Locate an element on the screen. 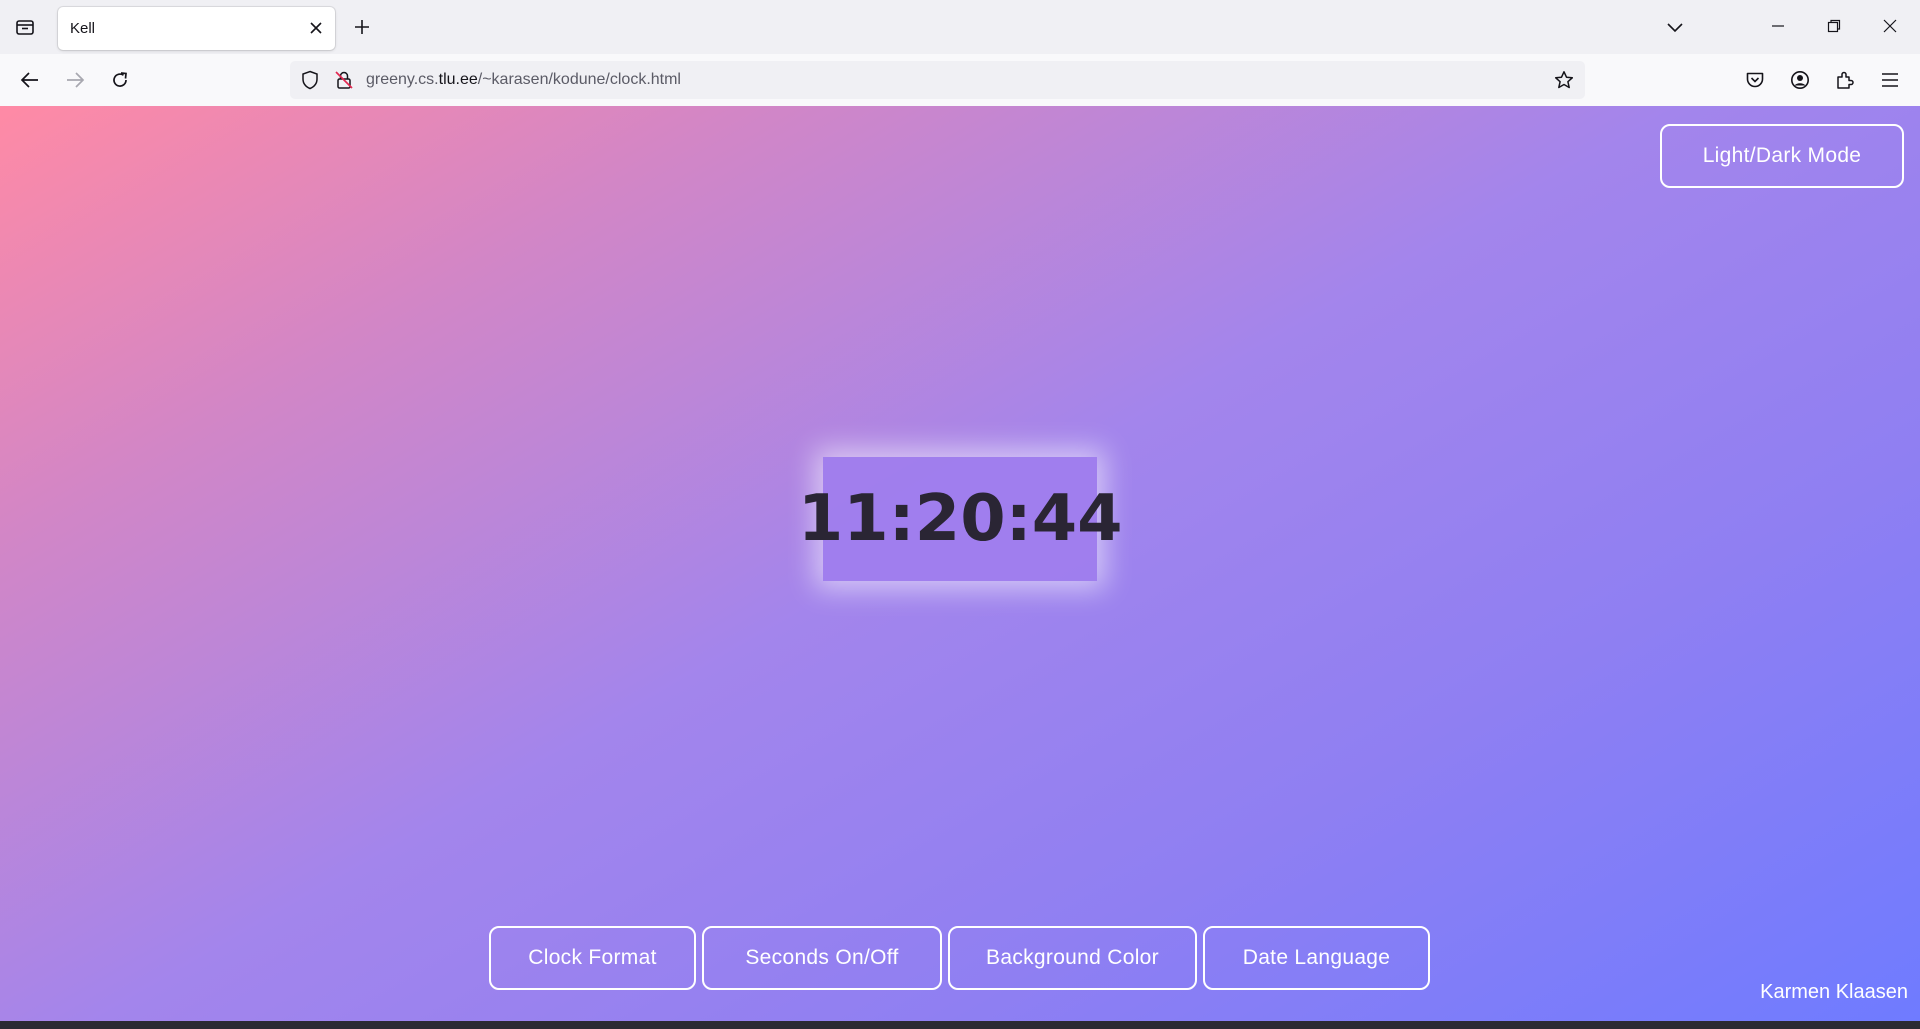 Image resolution: width=1920 pixels, height=1029 pixels. close-icon is located at coordinates (316, 28).